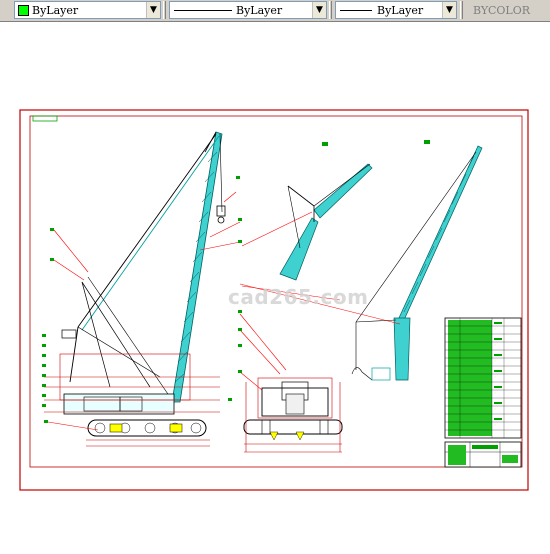 The width and height of the screenshot is (550, 554). Describe the element at coordinates (356, 10) in the screenshot. I see `lineweight-sample-icon` at that location.